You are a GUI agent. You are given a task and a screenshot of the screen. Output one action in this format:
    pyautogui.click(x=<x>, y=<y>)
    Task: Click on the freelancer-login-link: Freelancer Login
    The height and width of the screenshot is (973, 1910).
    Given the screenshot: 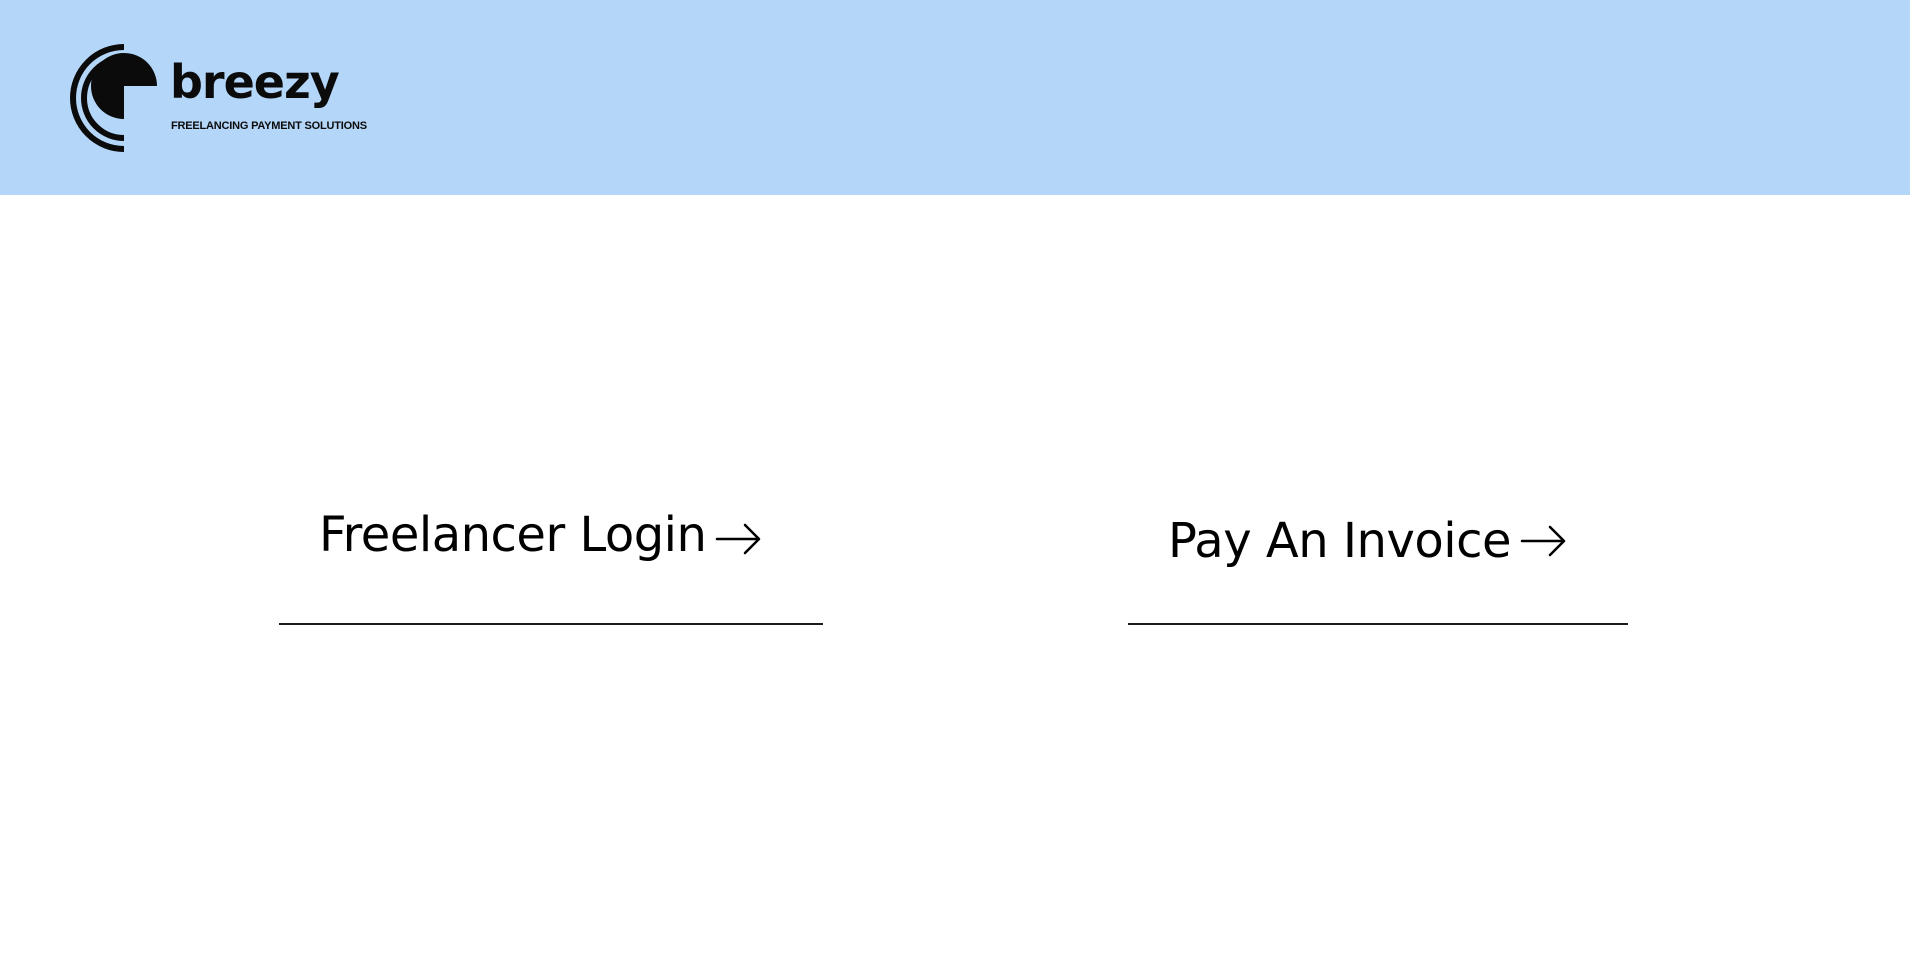 What is the action you would take?
    pyautogui.click(x=551, y=563)
    